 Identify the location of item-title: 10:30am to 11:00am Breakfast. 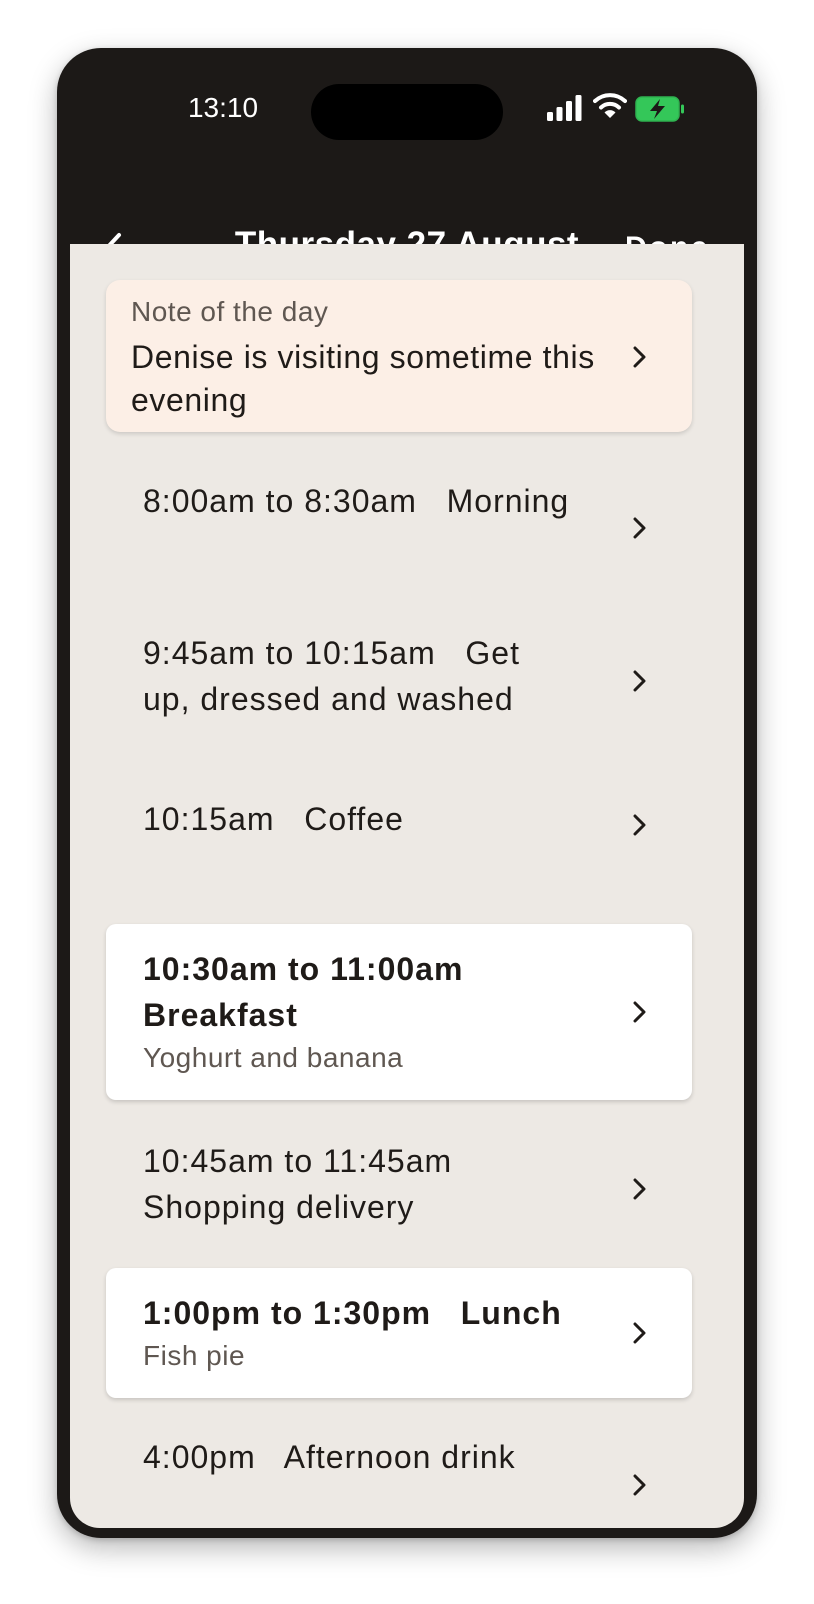
(303, 992).